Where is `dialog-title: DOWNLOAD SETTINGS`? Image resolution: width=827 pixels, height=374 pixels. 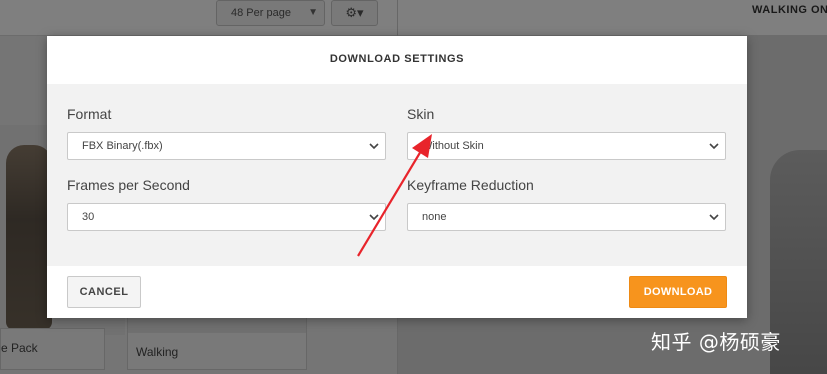 dialog-title: DOWNLOAD SETTINGS is located at coordinates (397, 59).